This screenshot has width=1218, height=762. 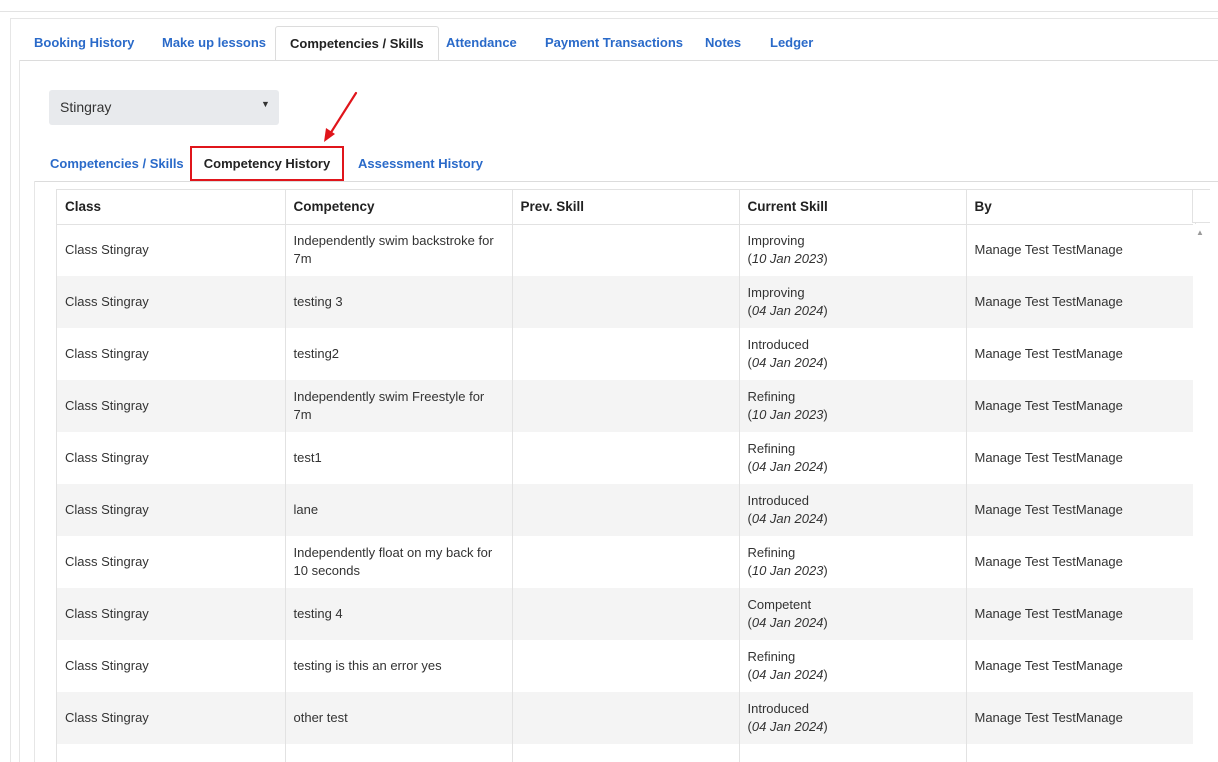 I want to click on scrollbar-header-cell, so click(x=1201, y=206).